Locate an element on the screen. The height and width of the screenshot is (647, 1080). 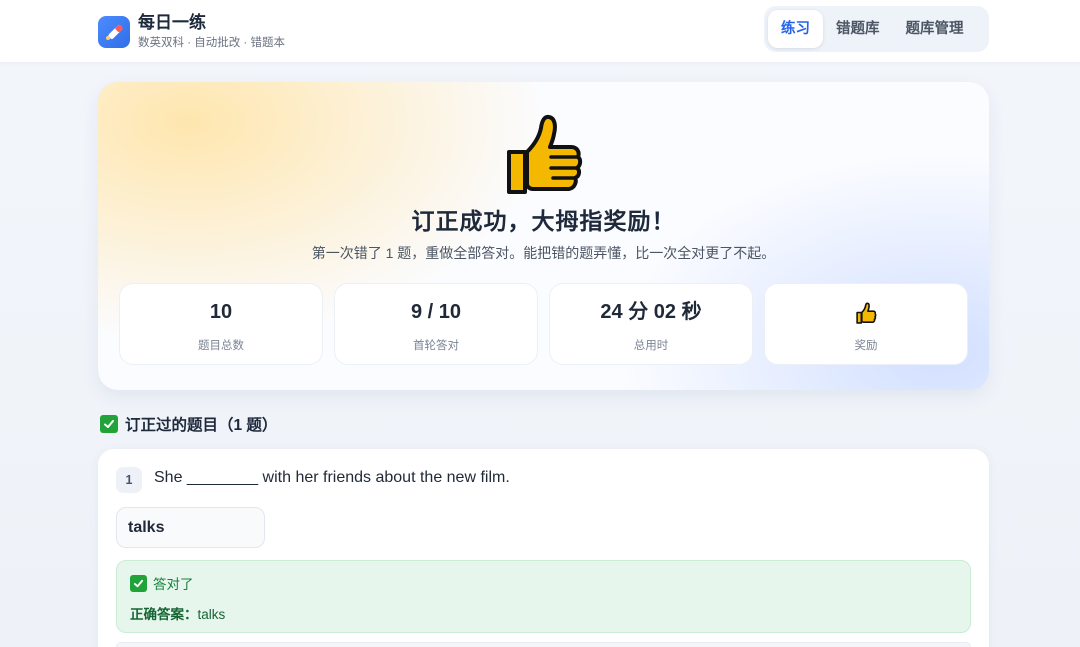
stat-value: 10 is located at coordinates (221, 312).